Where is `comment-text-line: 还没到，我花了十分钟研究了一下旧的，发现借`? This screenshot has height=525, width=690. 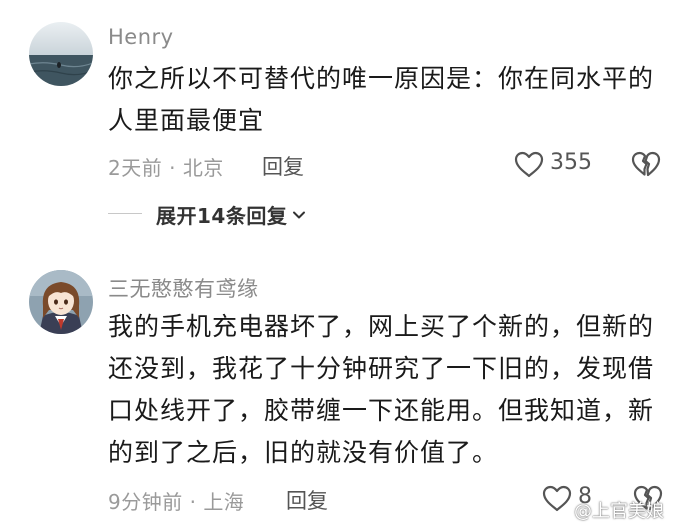
comment-text-line: 还没到，我花了十分钟研究了一下旧的，发现借 is located at coordinates (381, 368).